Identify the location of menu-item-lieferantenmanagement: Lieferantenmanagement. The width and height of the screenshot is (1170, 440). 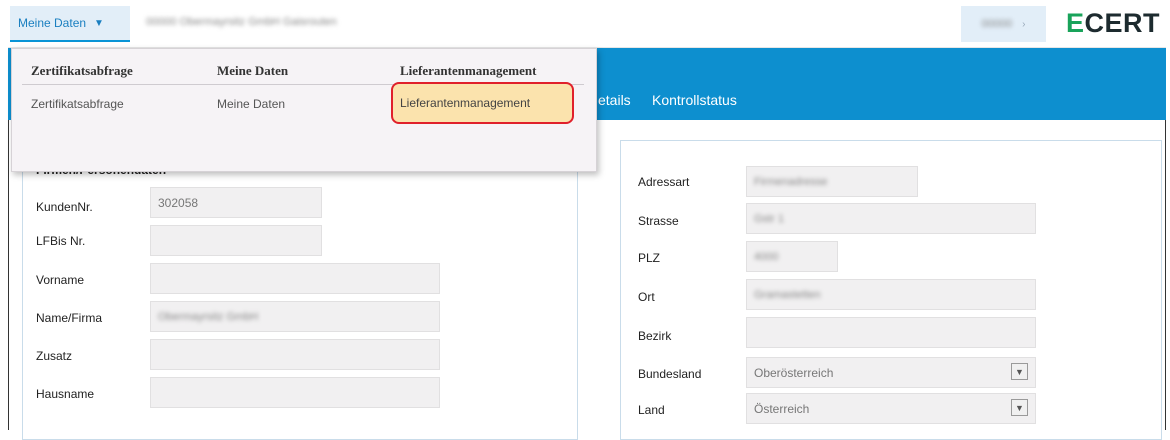
(482, 103).